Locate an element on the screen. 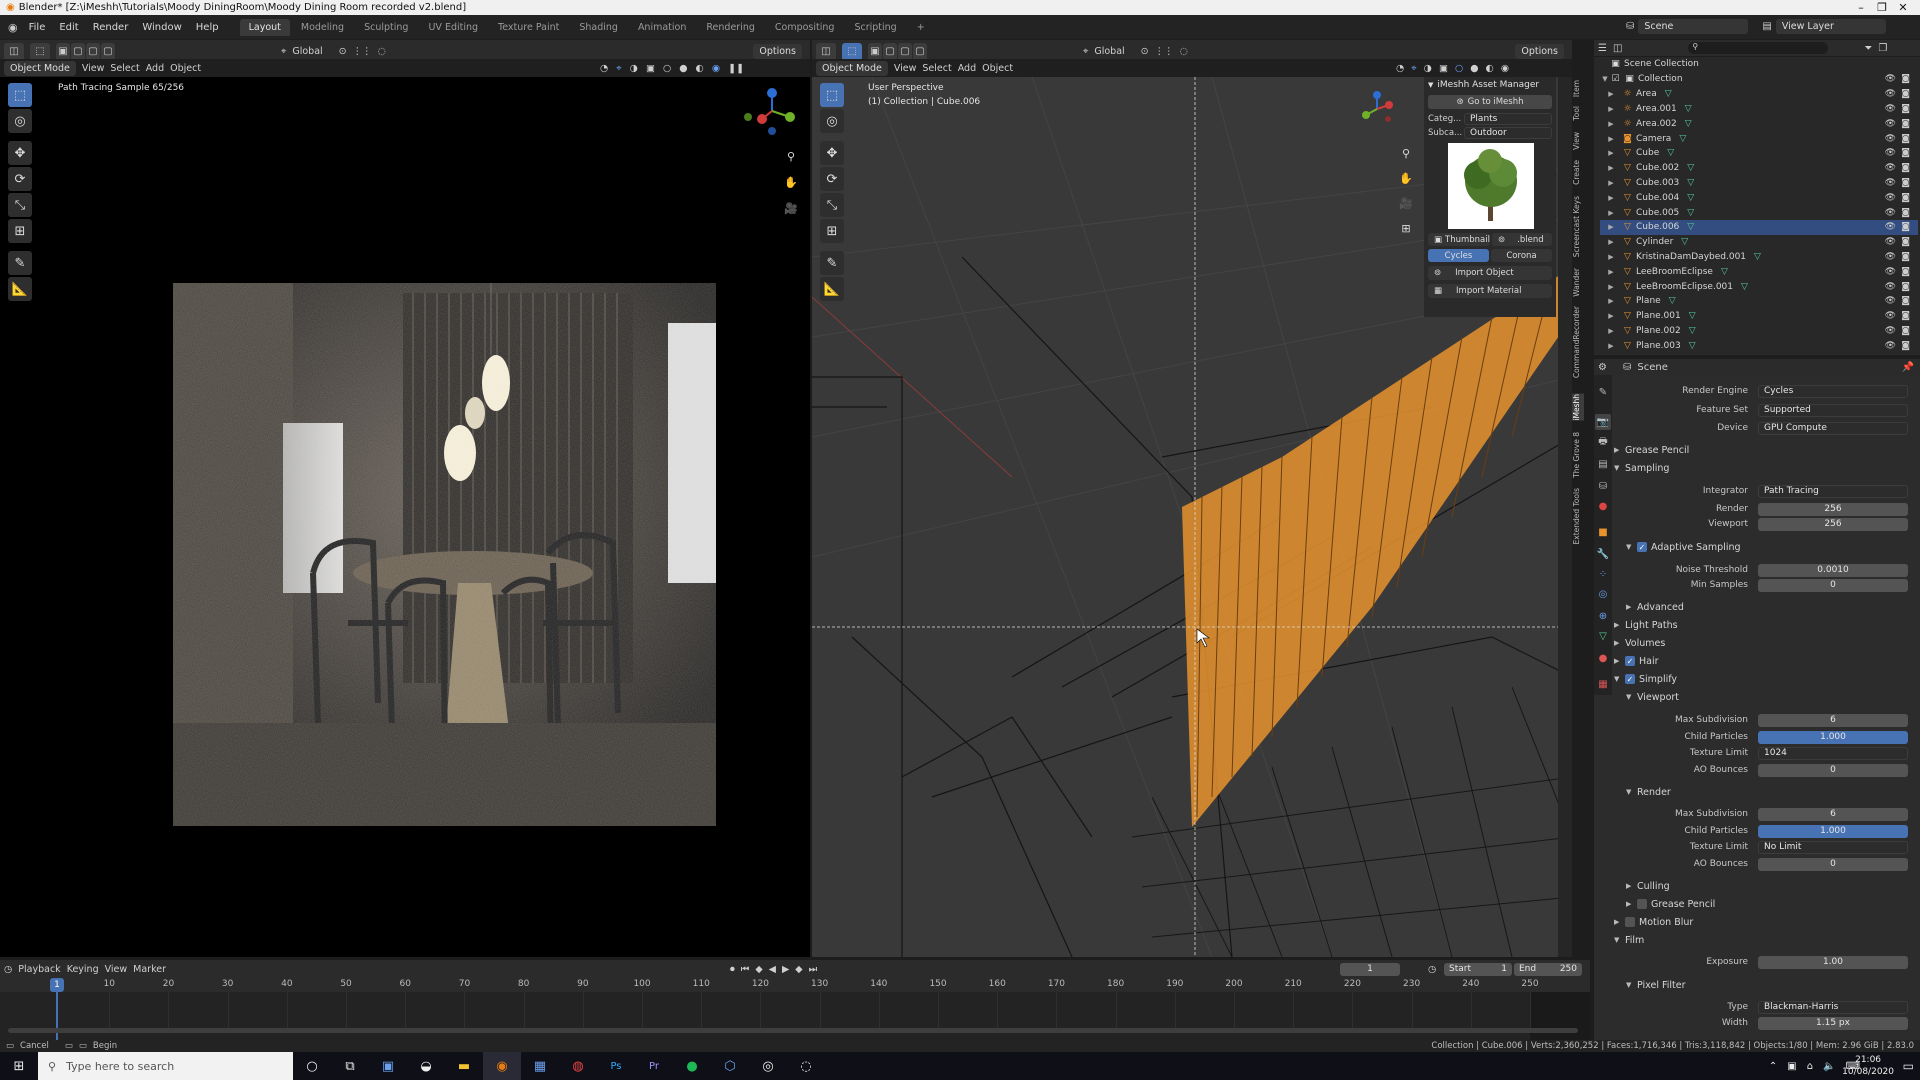  app-icon-2: ◒ is located at coordinates (426, 1066).